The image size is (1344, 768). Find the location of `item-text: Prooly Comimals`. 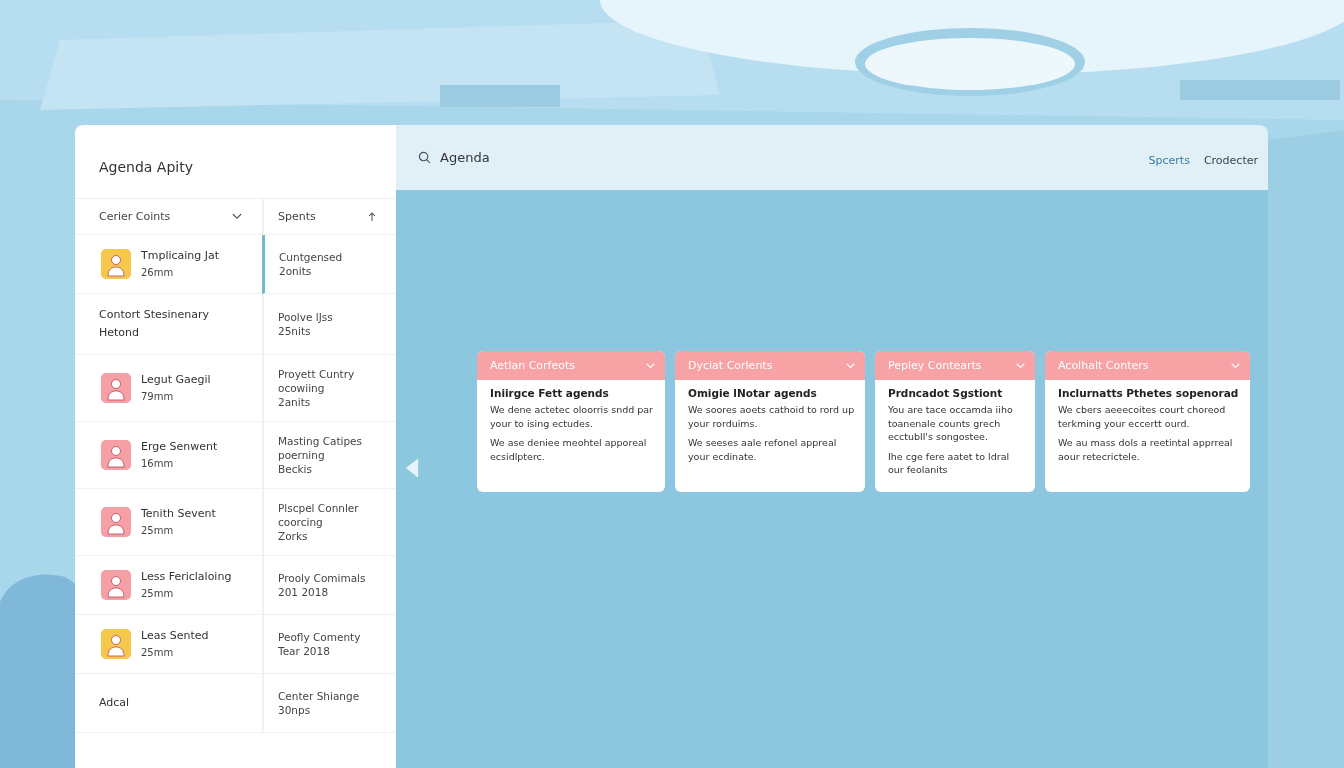

item-text: Prooly Comimals is located at coordinates (322, 578).